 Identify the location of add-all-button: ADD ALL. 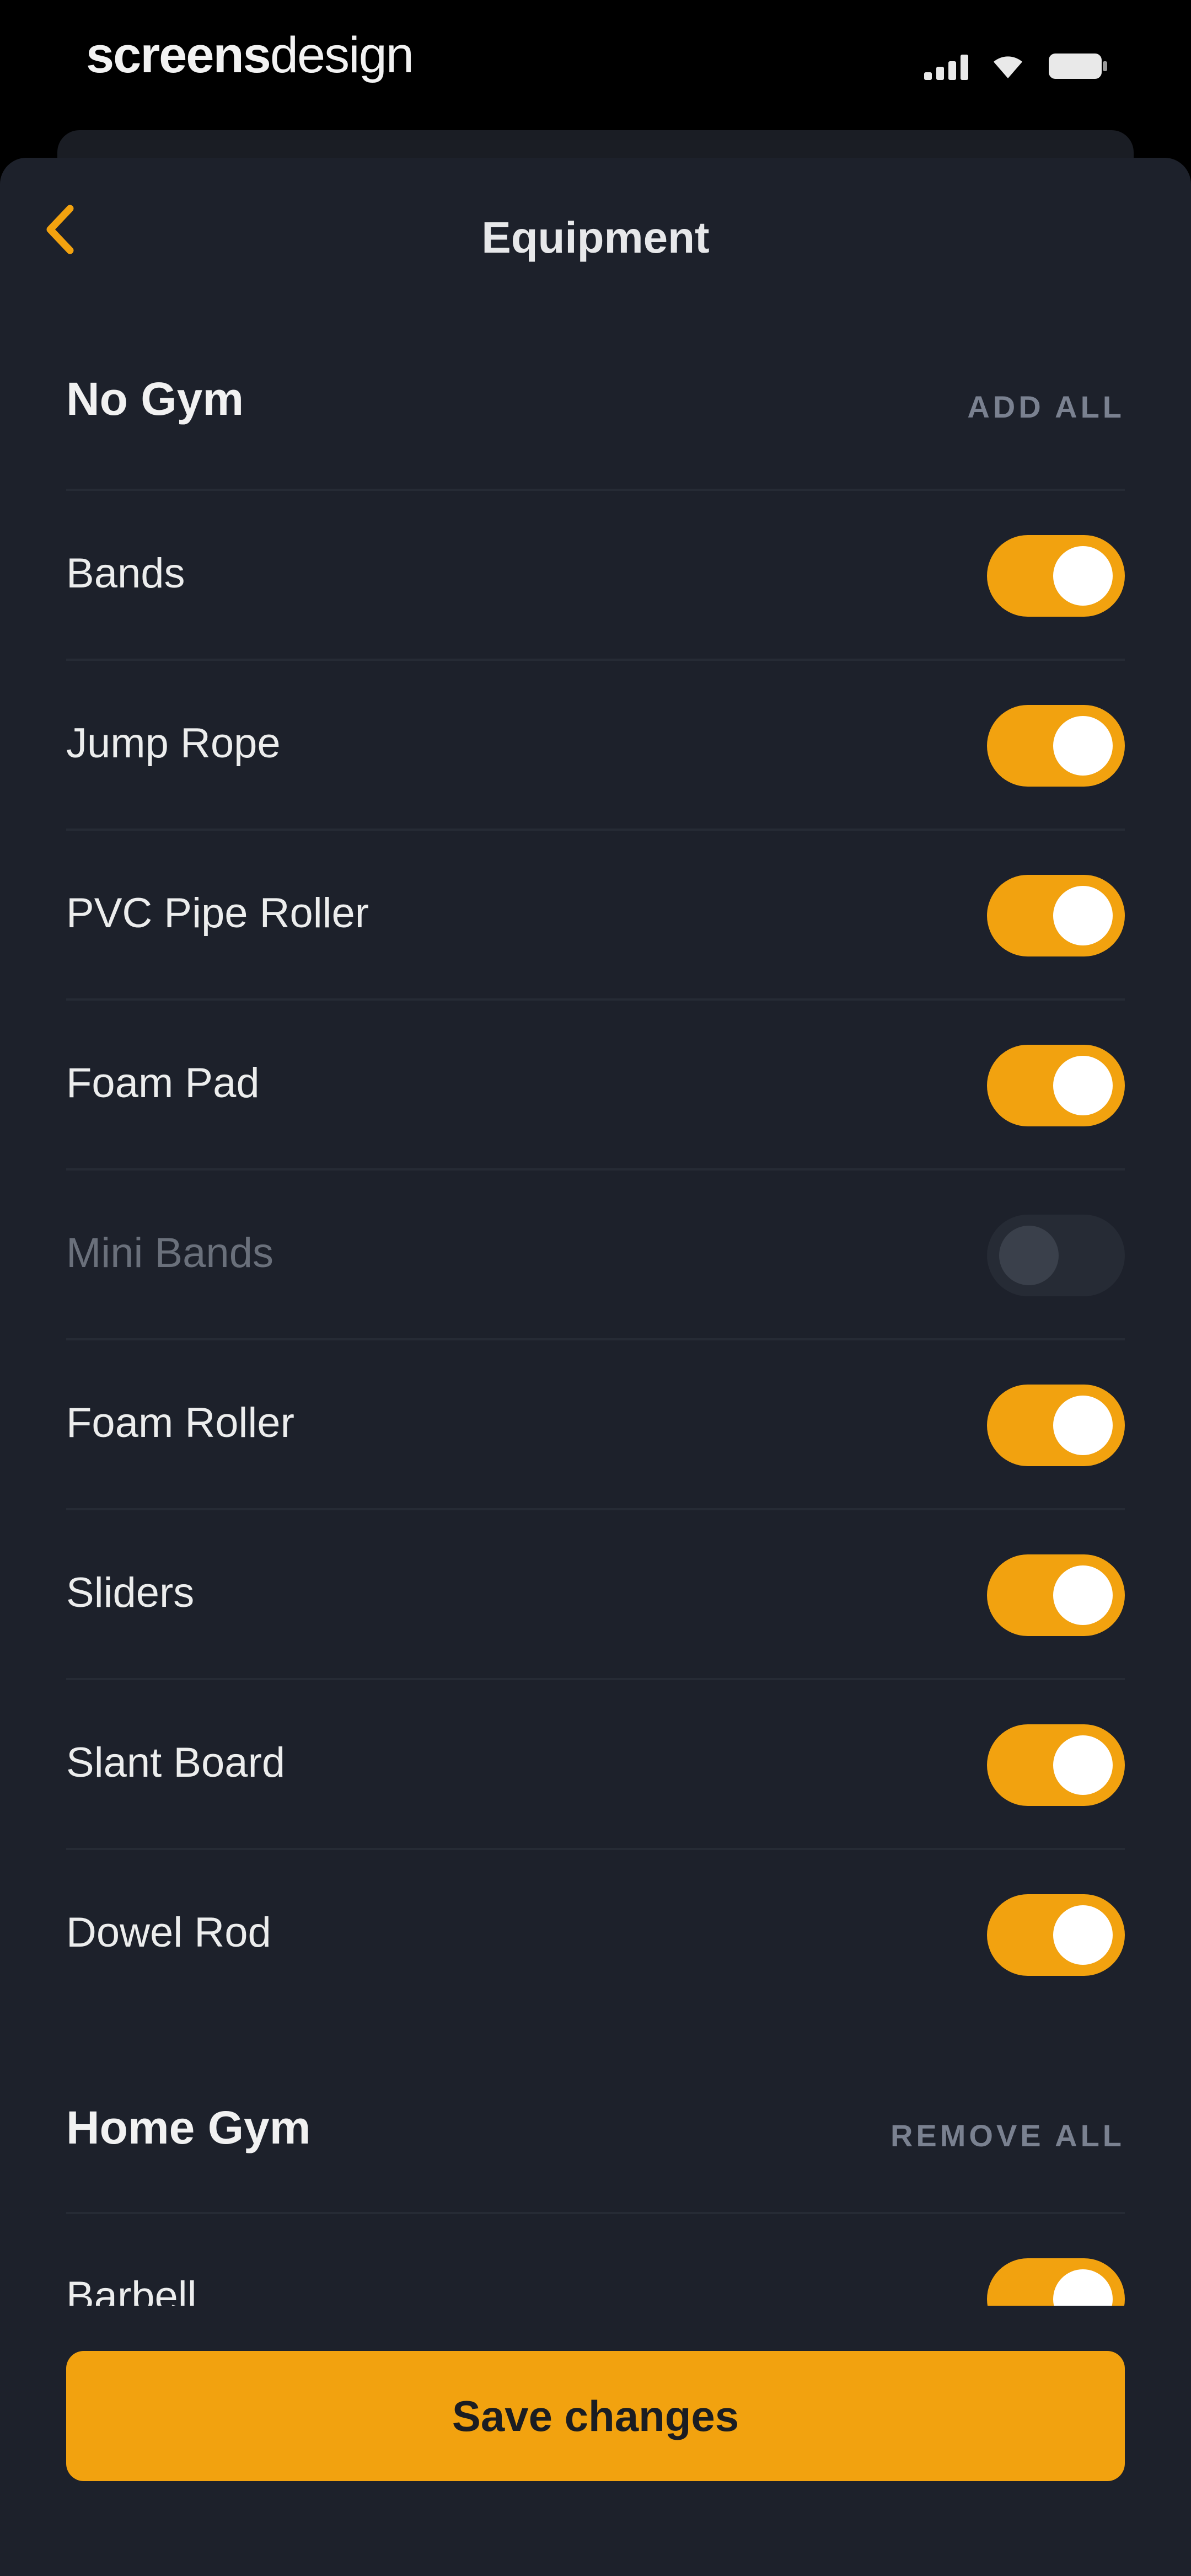
(1046, 407).